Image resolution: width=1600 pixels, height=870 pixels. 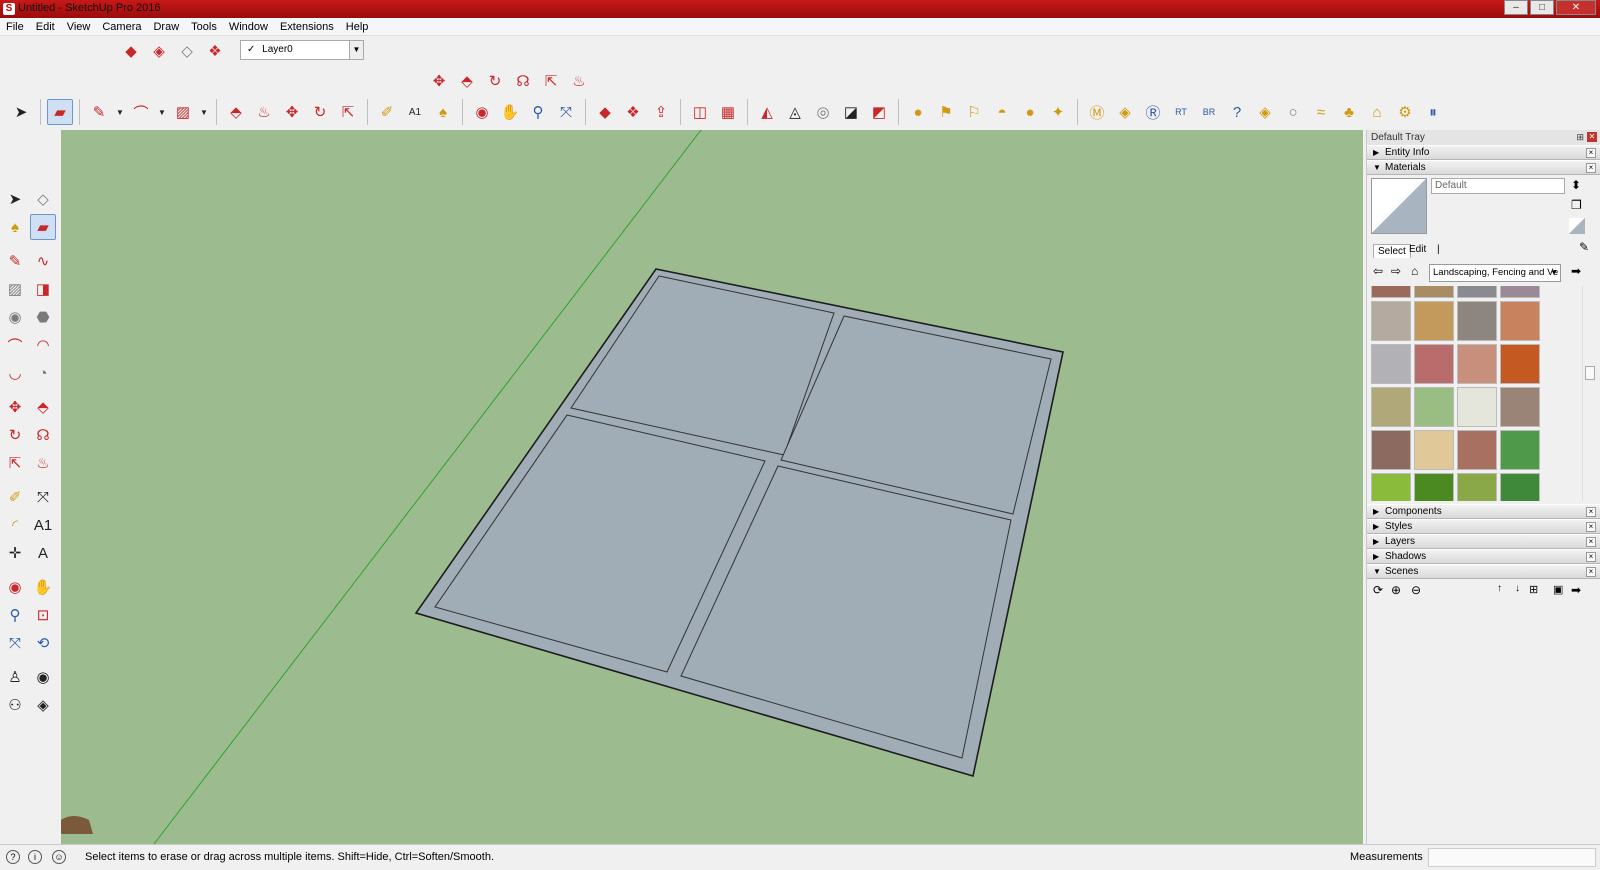 What do you see at coordinates (35, 857) in the screenshot?
I see `credits-icon: i` at bounding box center [35, 857].